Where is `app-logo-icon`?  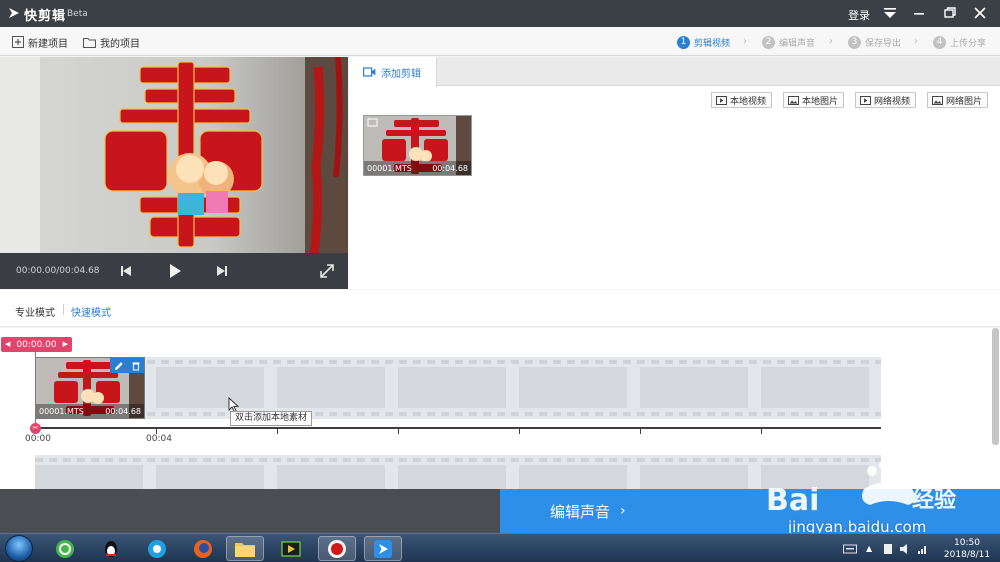
app-logo-icon is located at coordinates (14, 13).